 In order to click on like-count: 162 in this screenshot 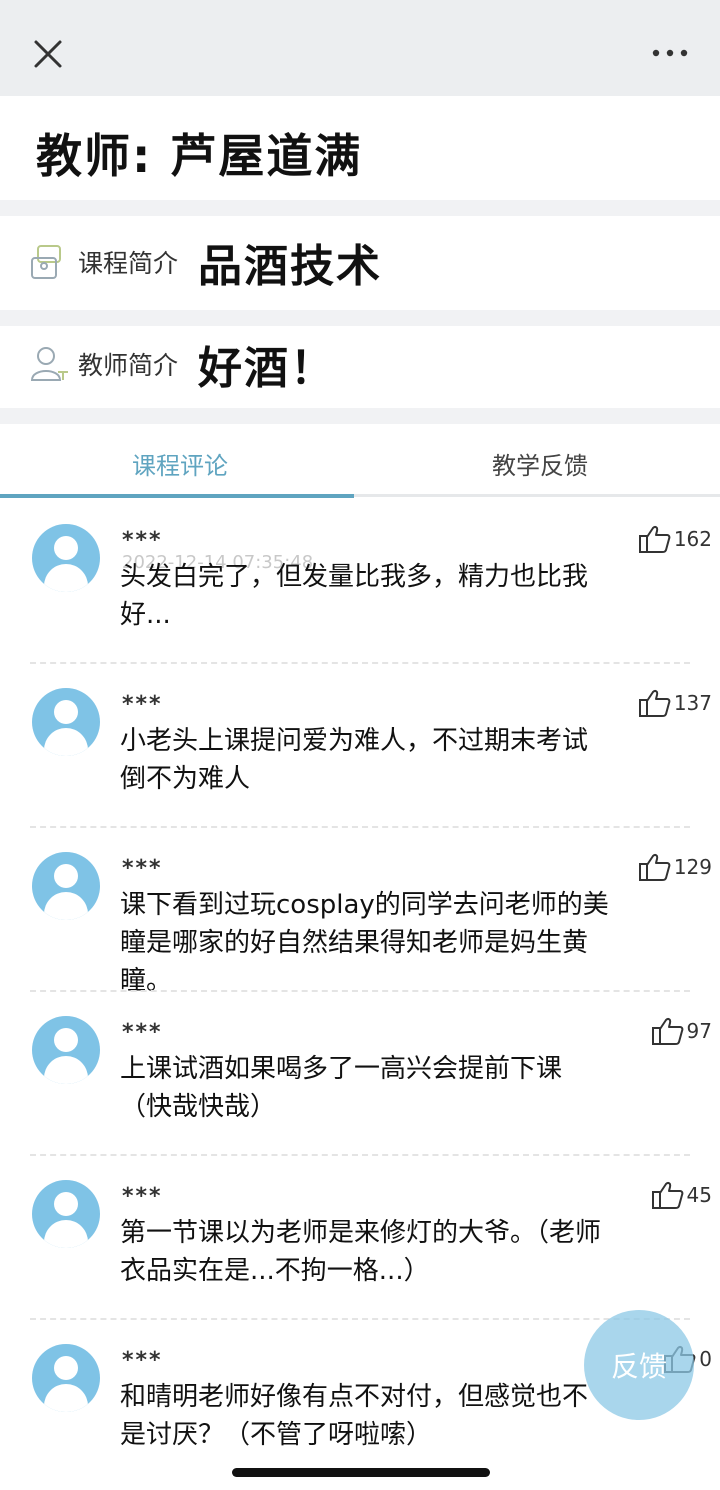, I will do `click(692, 539)`.